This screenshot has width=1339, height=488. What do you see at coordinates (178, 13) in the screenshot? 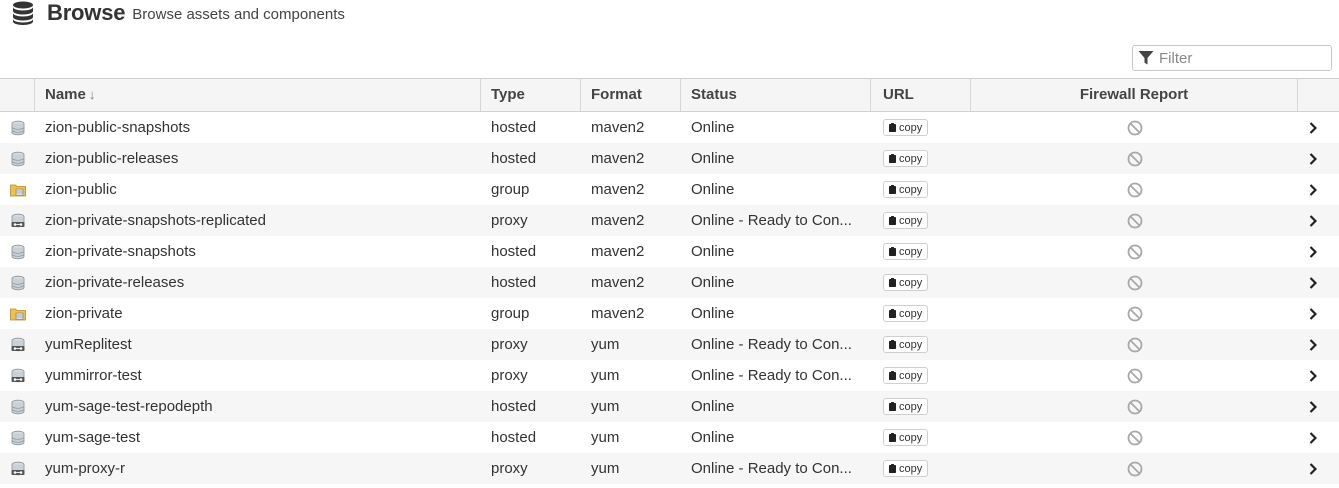
I see `page-header: Browse Browse assets and components` at bounding box center [178, 13].